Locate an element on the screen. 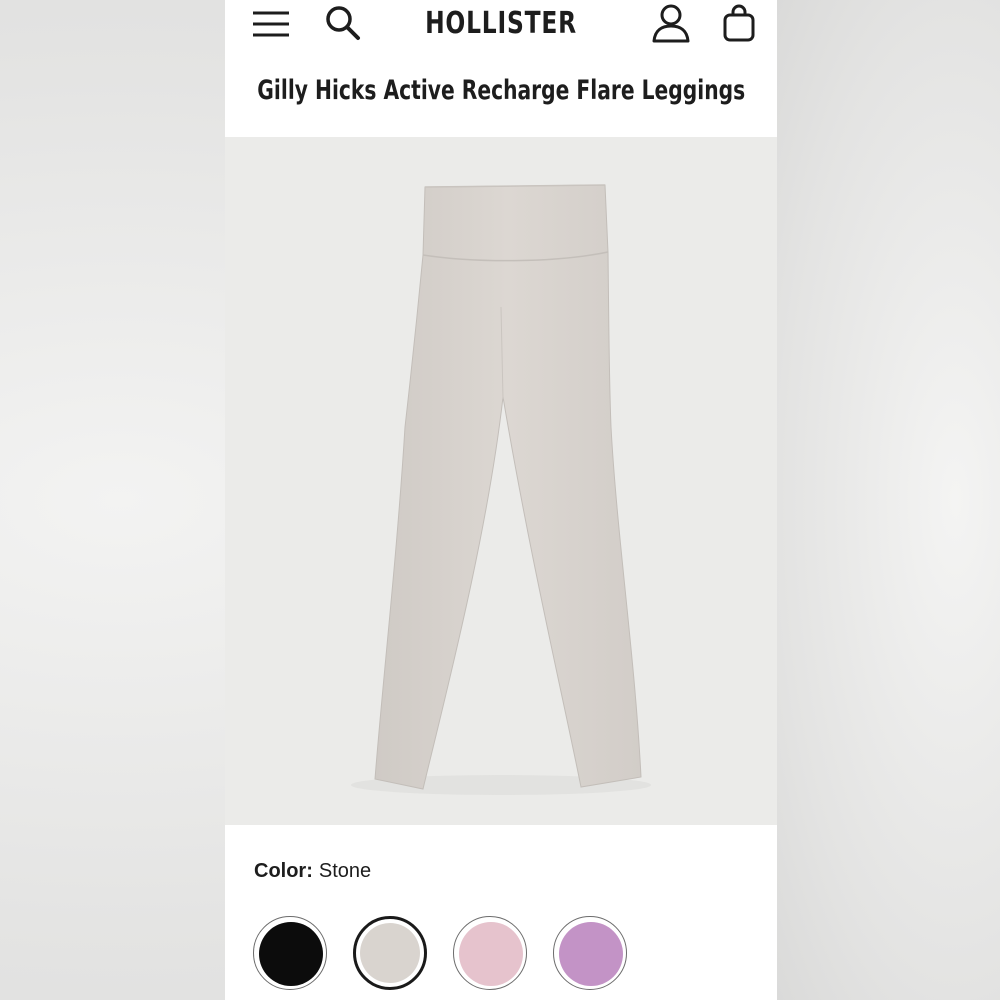 This screenshot has width=1000, height=1000. swatch-purple is located at coordinates (590, 953).